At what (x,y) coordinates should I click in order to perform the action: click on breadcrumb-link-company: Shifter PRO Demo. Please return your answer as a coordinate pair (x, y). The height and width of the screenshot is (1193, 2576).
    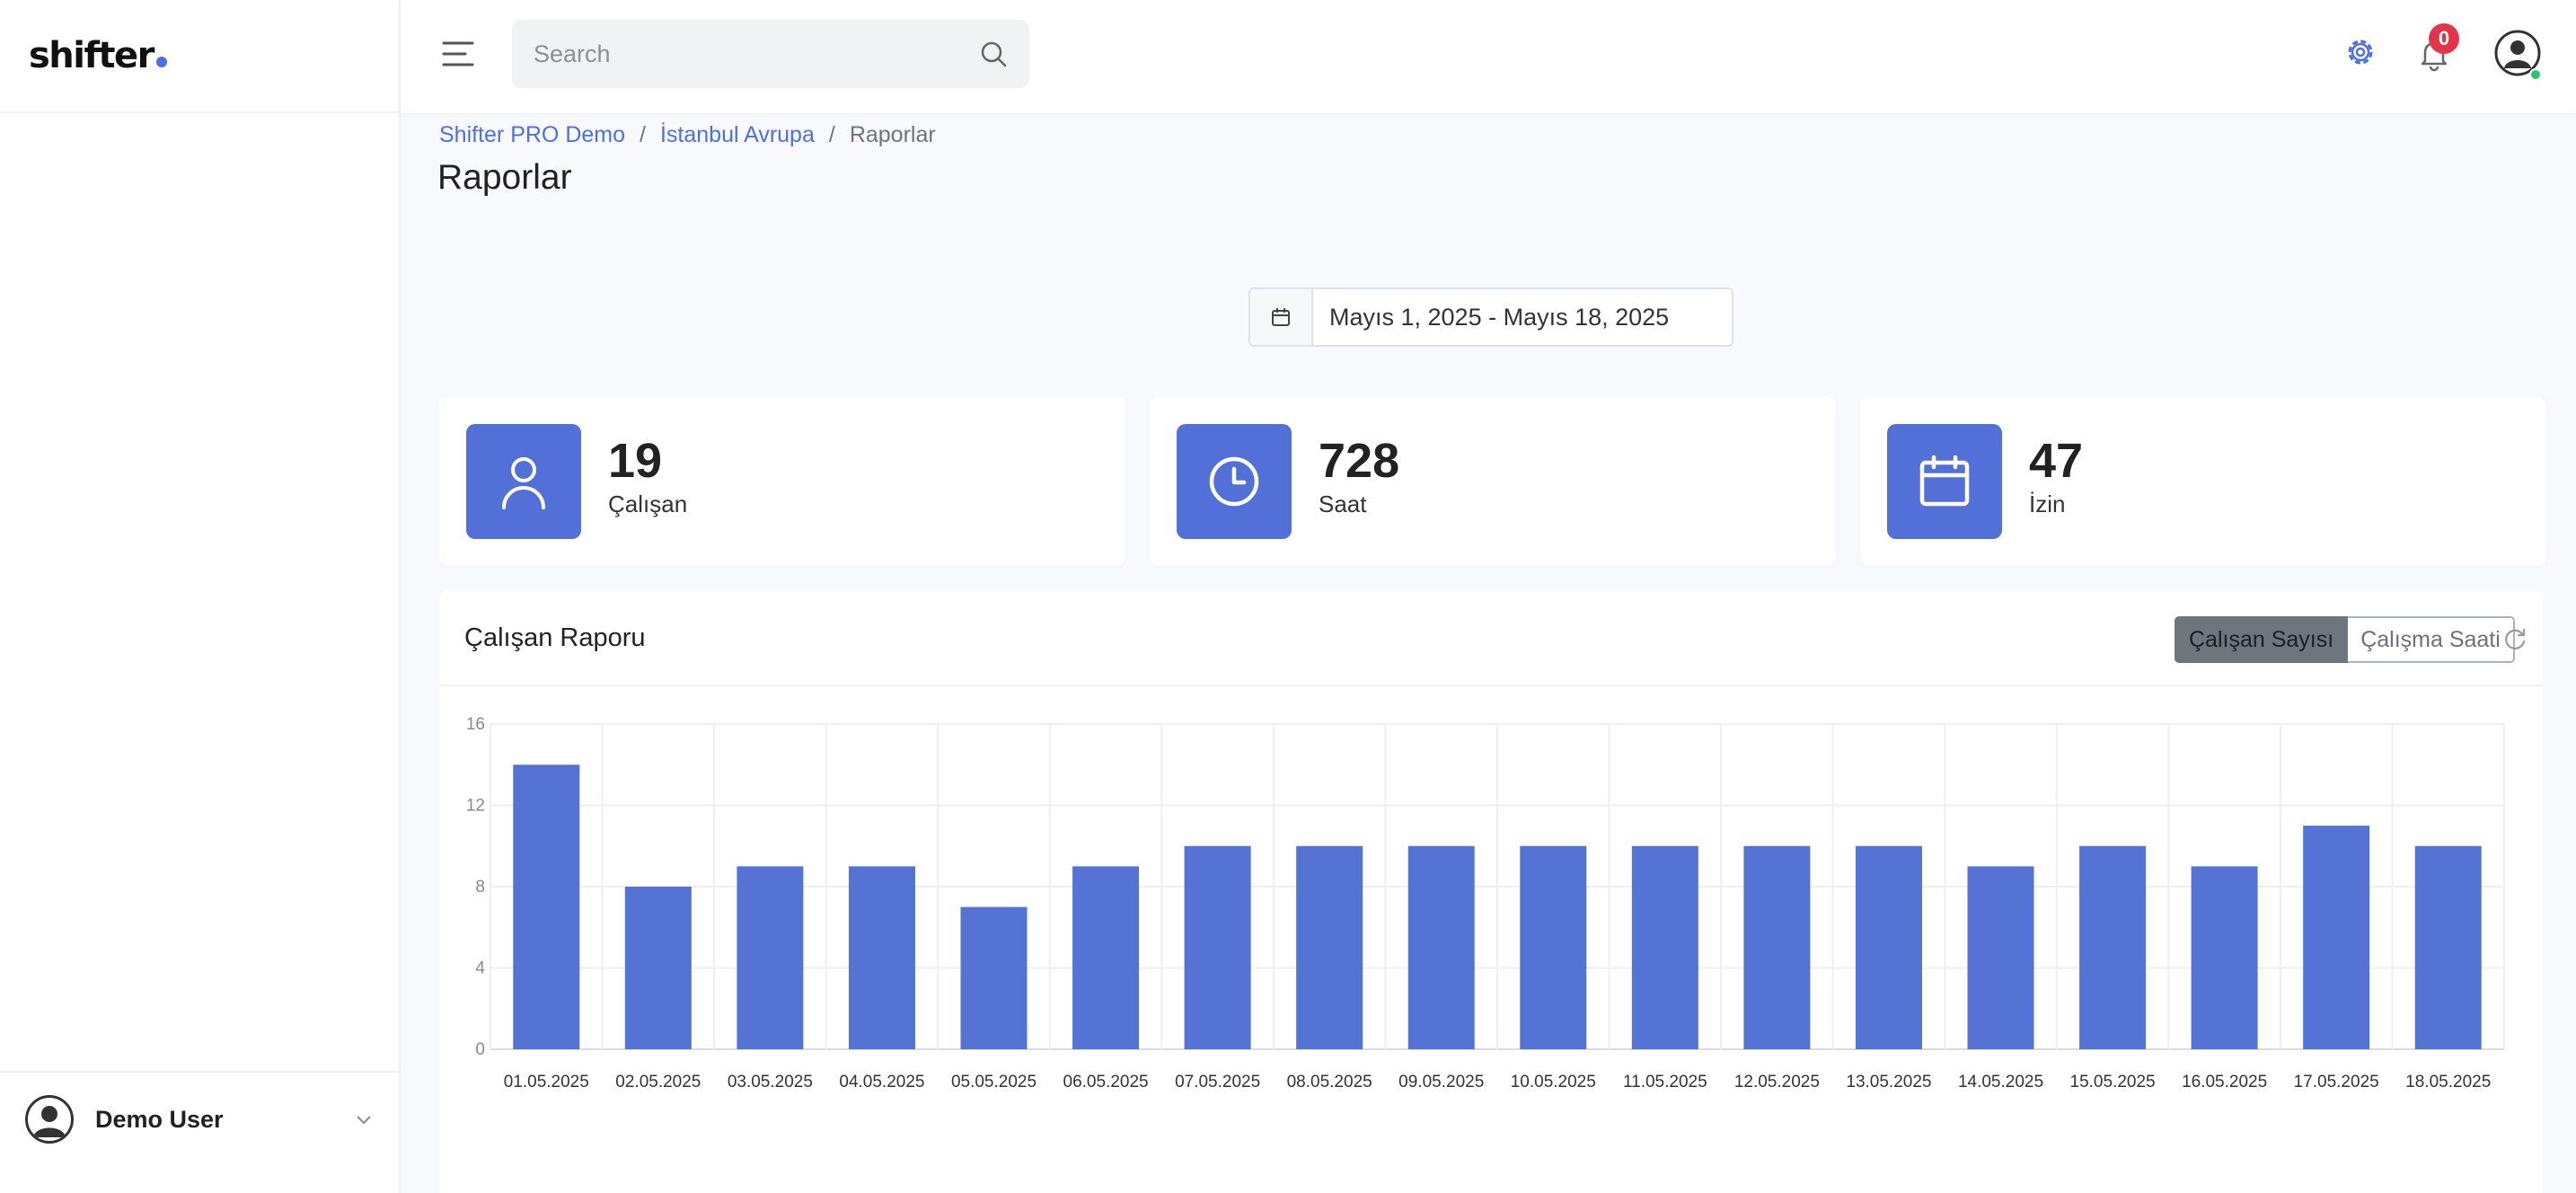
    Looking at the image, I should click on (532, 135).